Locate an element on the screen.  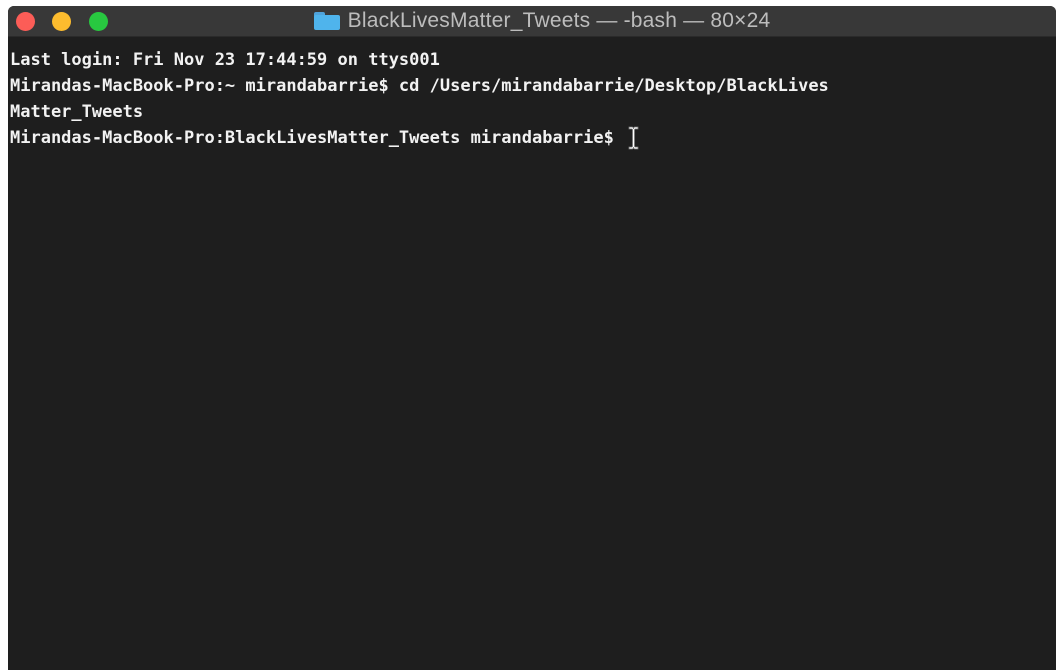
terminal-line-cd-wrap: Matter_Tweets is located at coordinates (77, 112).